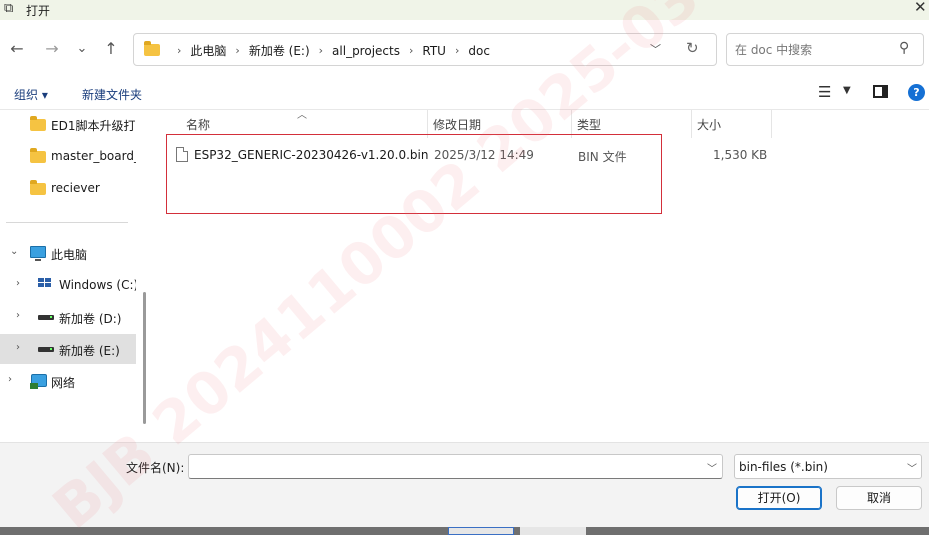  Describe the element at coordinates (38, 253) in the screenshot. I see `this-pc-icon` at that location.